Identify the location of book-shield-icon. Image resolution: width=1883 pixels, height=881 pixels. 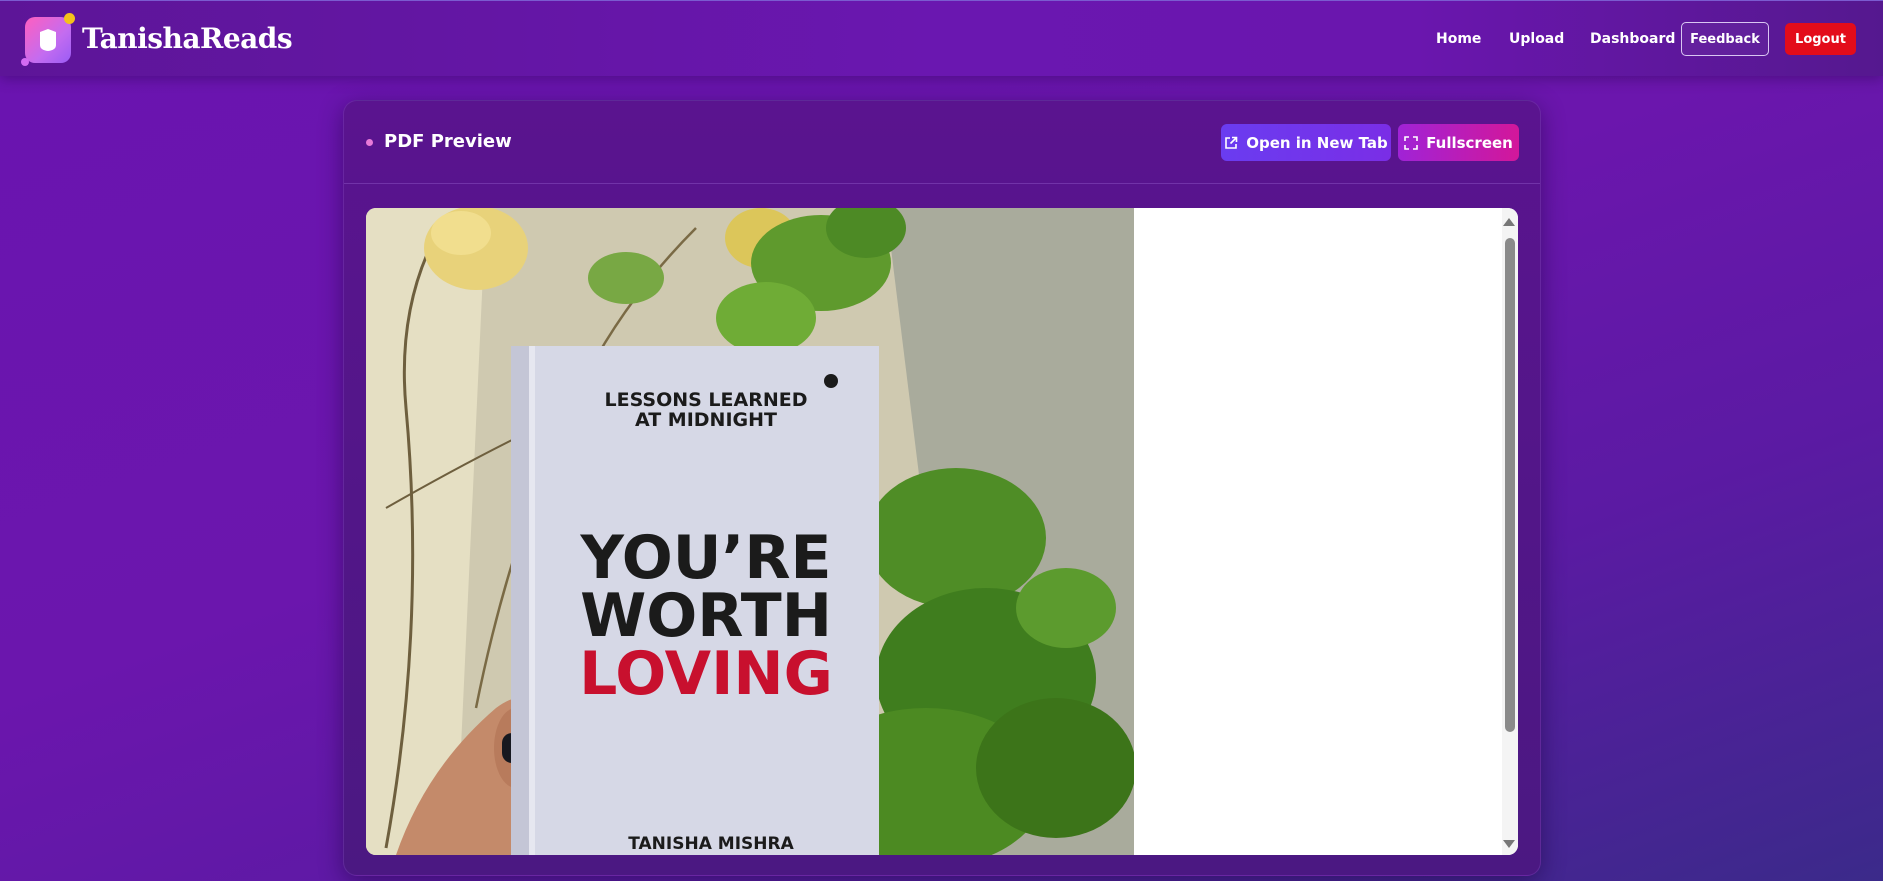
(48, 40).